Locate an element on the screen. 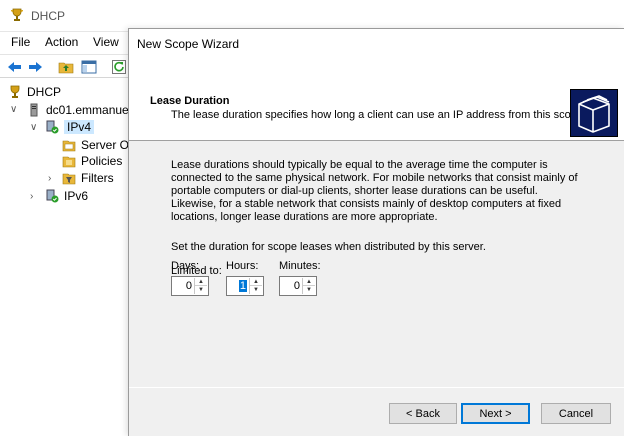 The height and width of the screenshot is (436, 624). minutes-spin-buttons: ▲ ▼ is located at coordinates (308, 286).